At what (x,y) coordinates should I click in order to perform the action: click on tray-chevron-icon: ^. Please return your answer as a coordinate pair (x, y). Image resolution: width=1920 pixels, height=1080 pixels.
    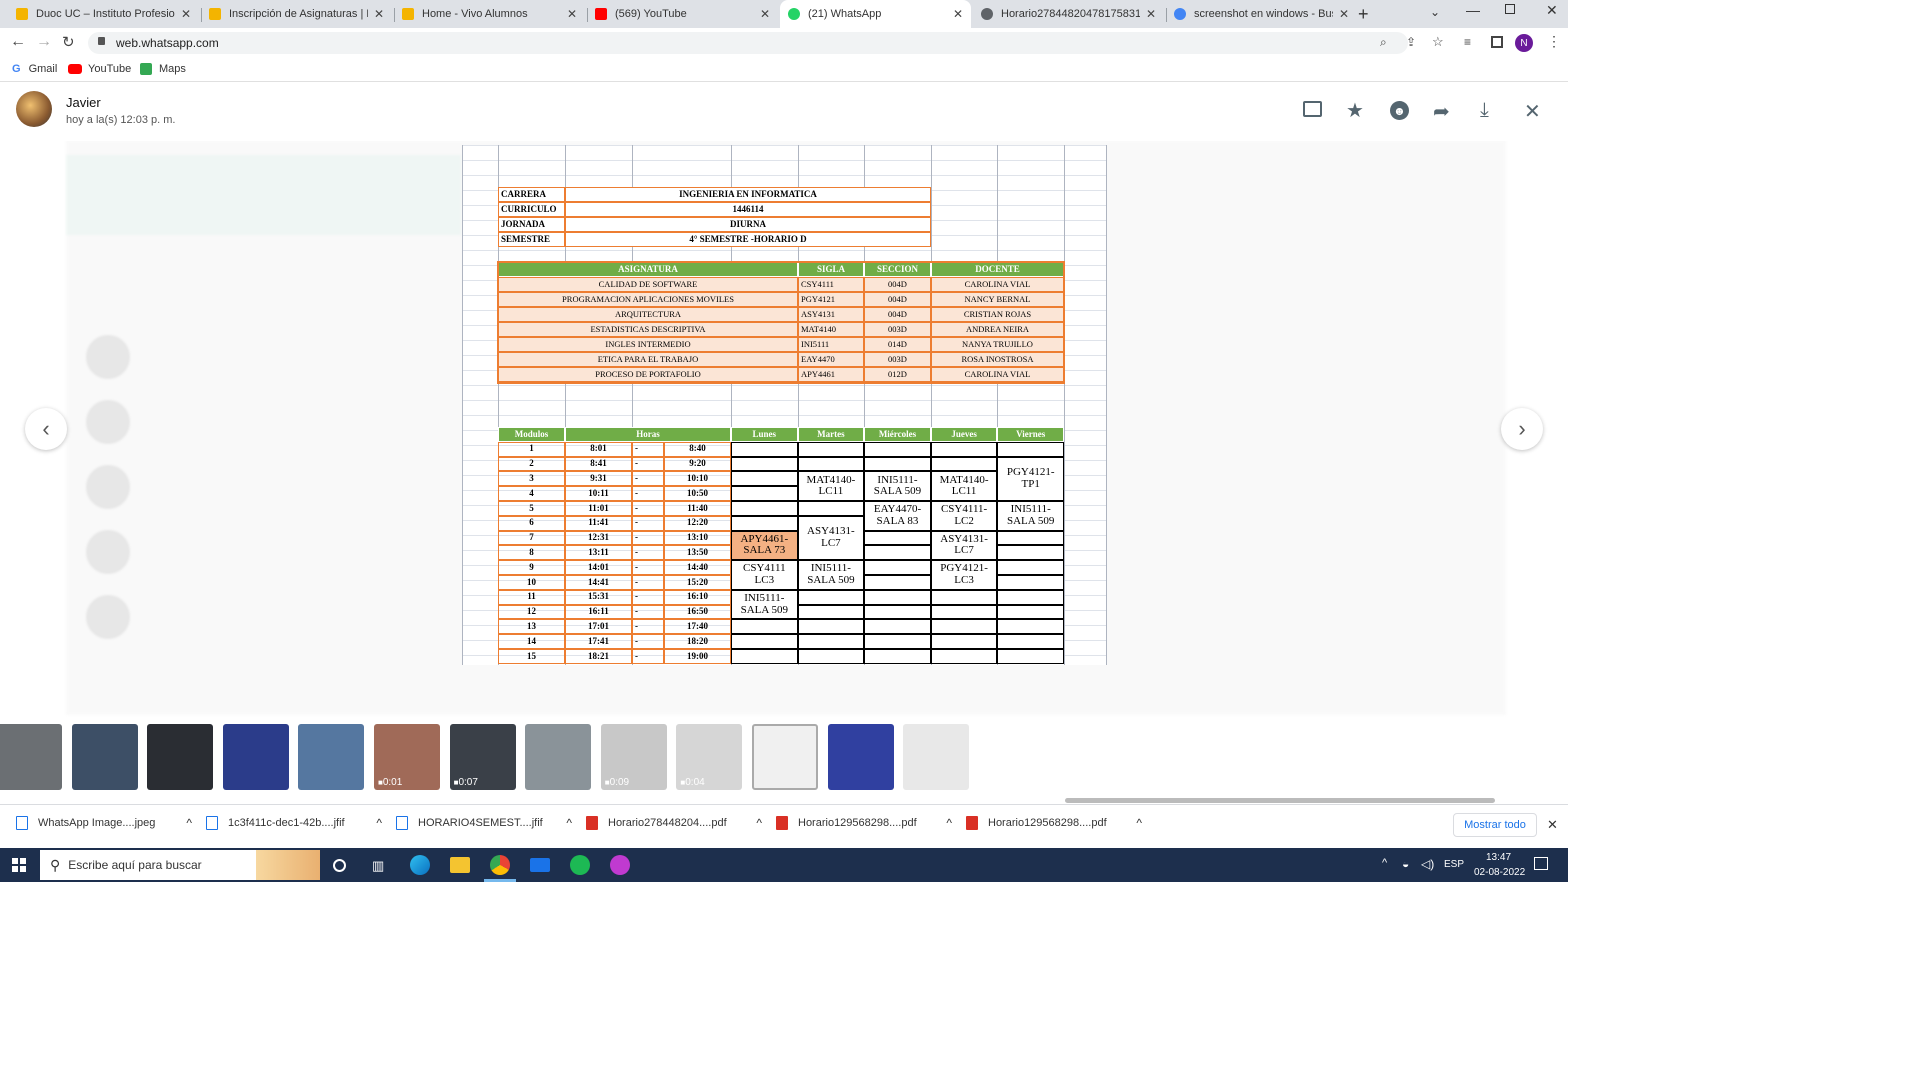
    Looking at the image, I should click on (1384, 863).